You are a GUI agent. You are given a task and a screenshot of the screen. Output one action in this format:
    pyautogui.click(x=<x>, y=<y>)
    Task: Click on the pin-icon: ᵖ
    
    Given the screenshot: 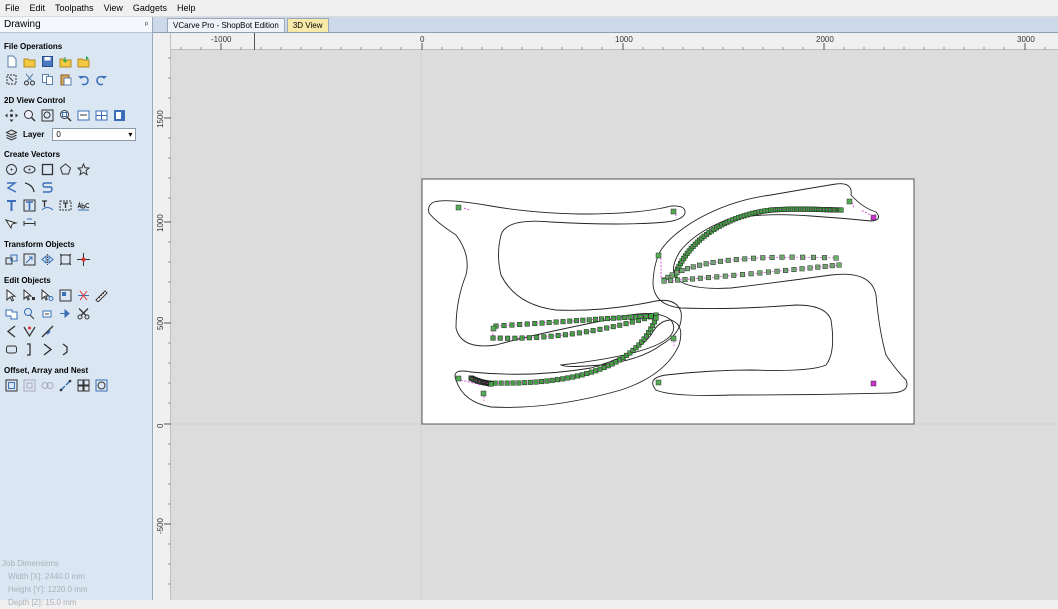 What is the action you would take?
    pyautogui.click(x=146, y=24)
    